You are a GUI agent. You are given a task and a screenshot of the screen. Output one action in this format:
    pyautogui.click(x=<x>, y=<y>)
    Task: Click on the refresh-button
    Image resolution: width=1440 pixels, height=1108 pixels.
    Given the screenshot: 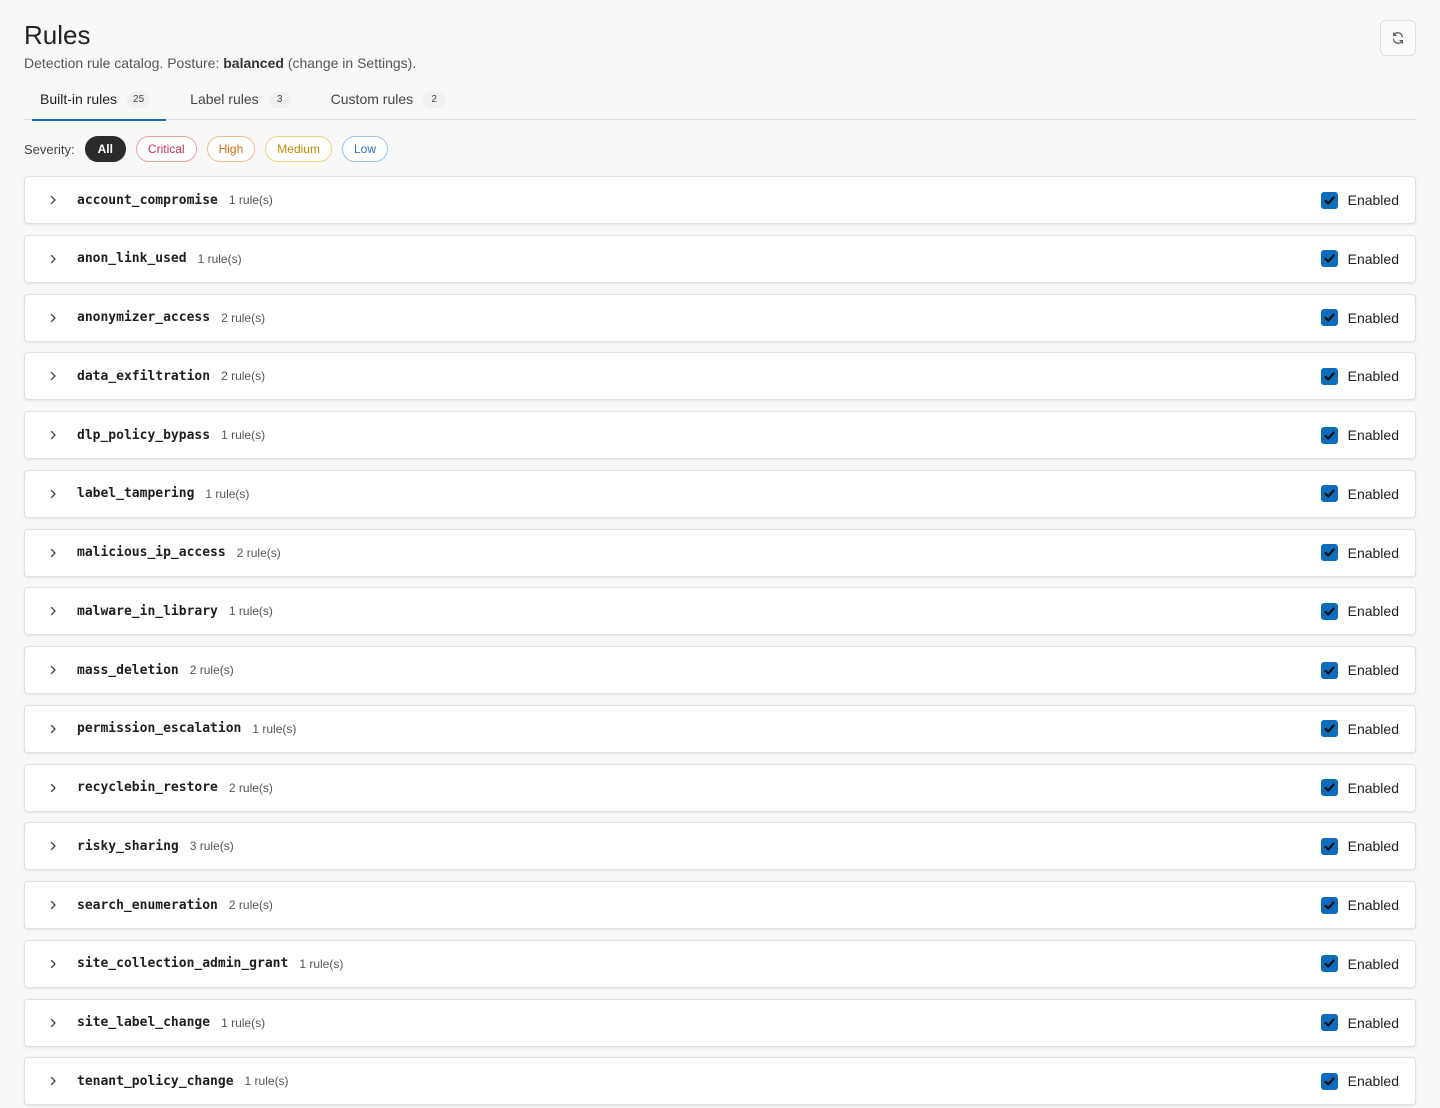 What is the action you would take?
    pyautogui.click(x=1398, y=38)
    